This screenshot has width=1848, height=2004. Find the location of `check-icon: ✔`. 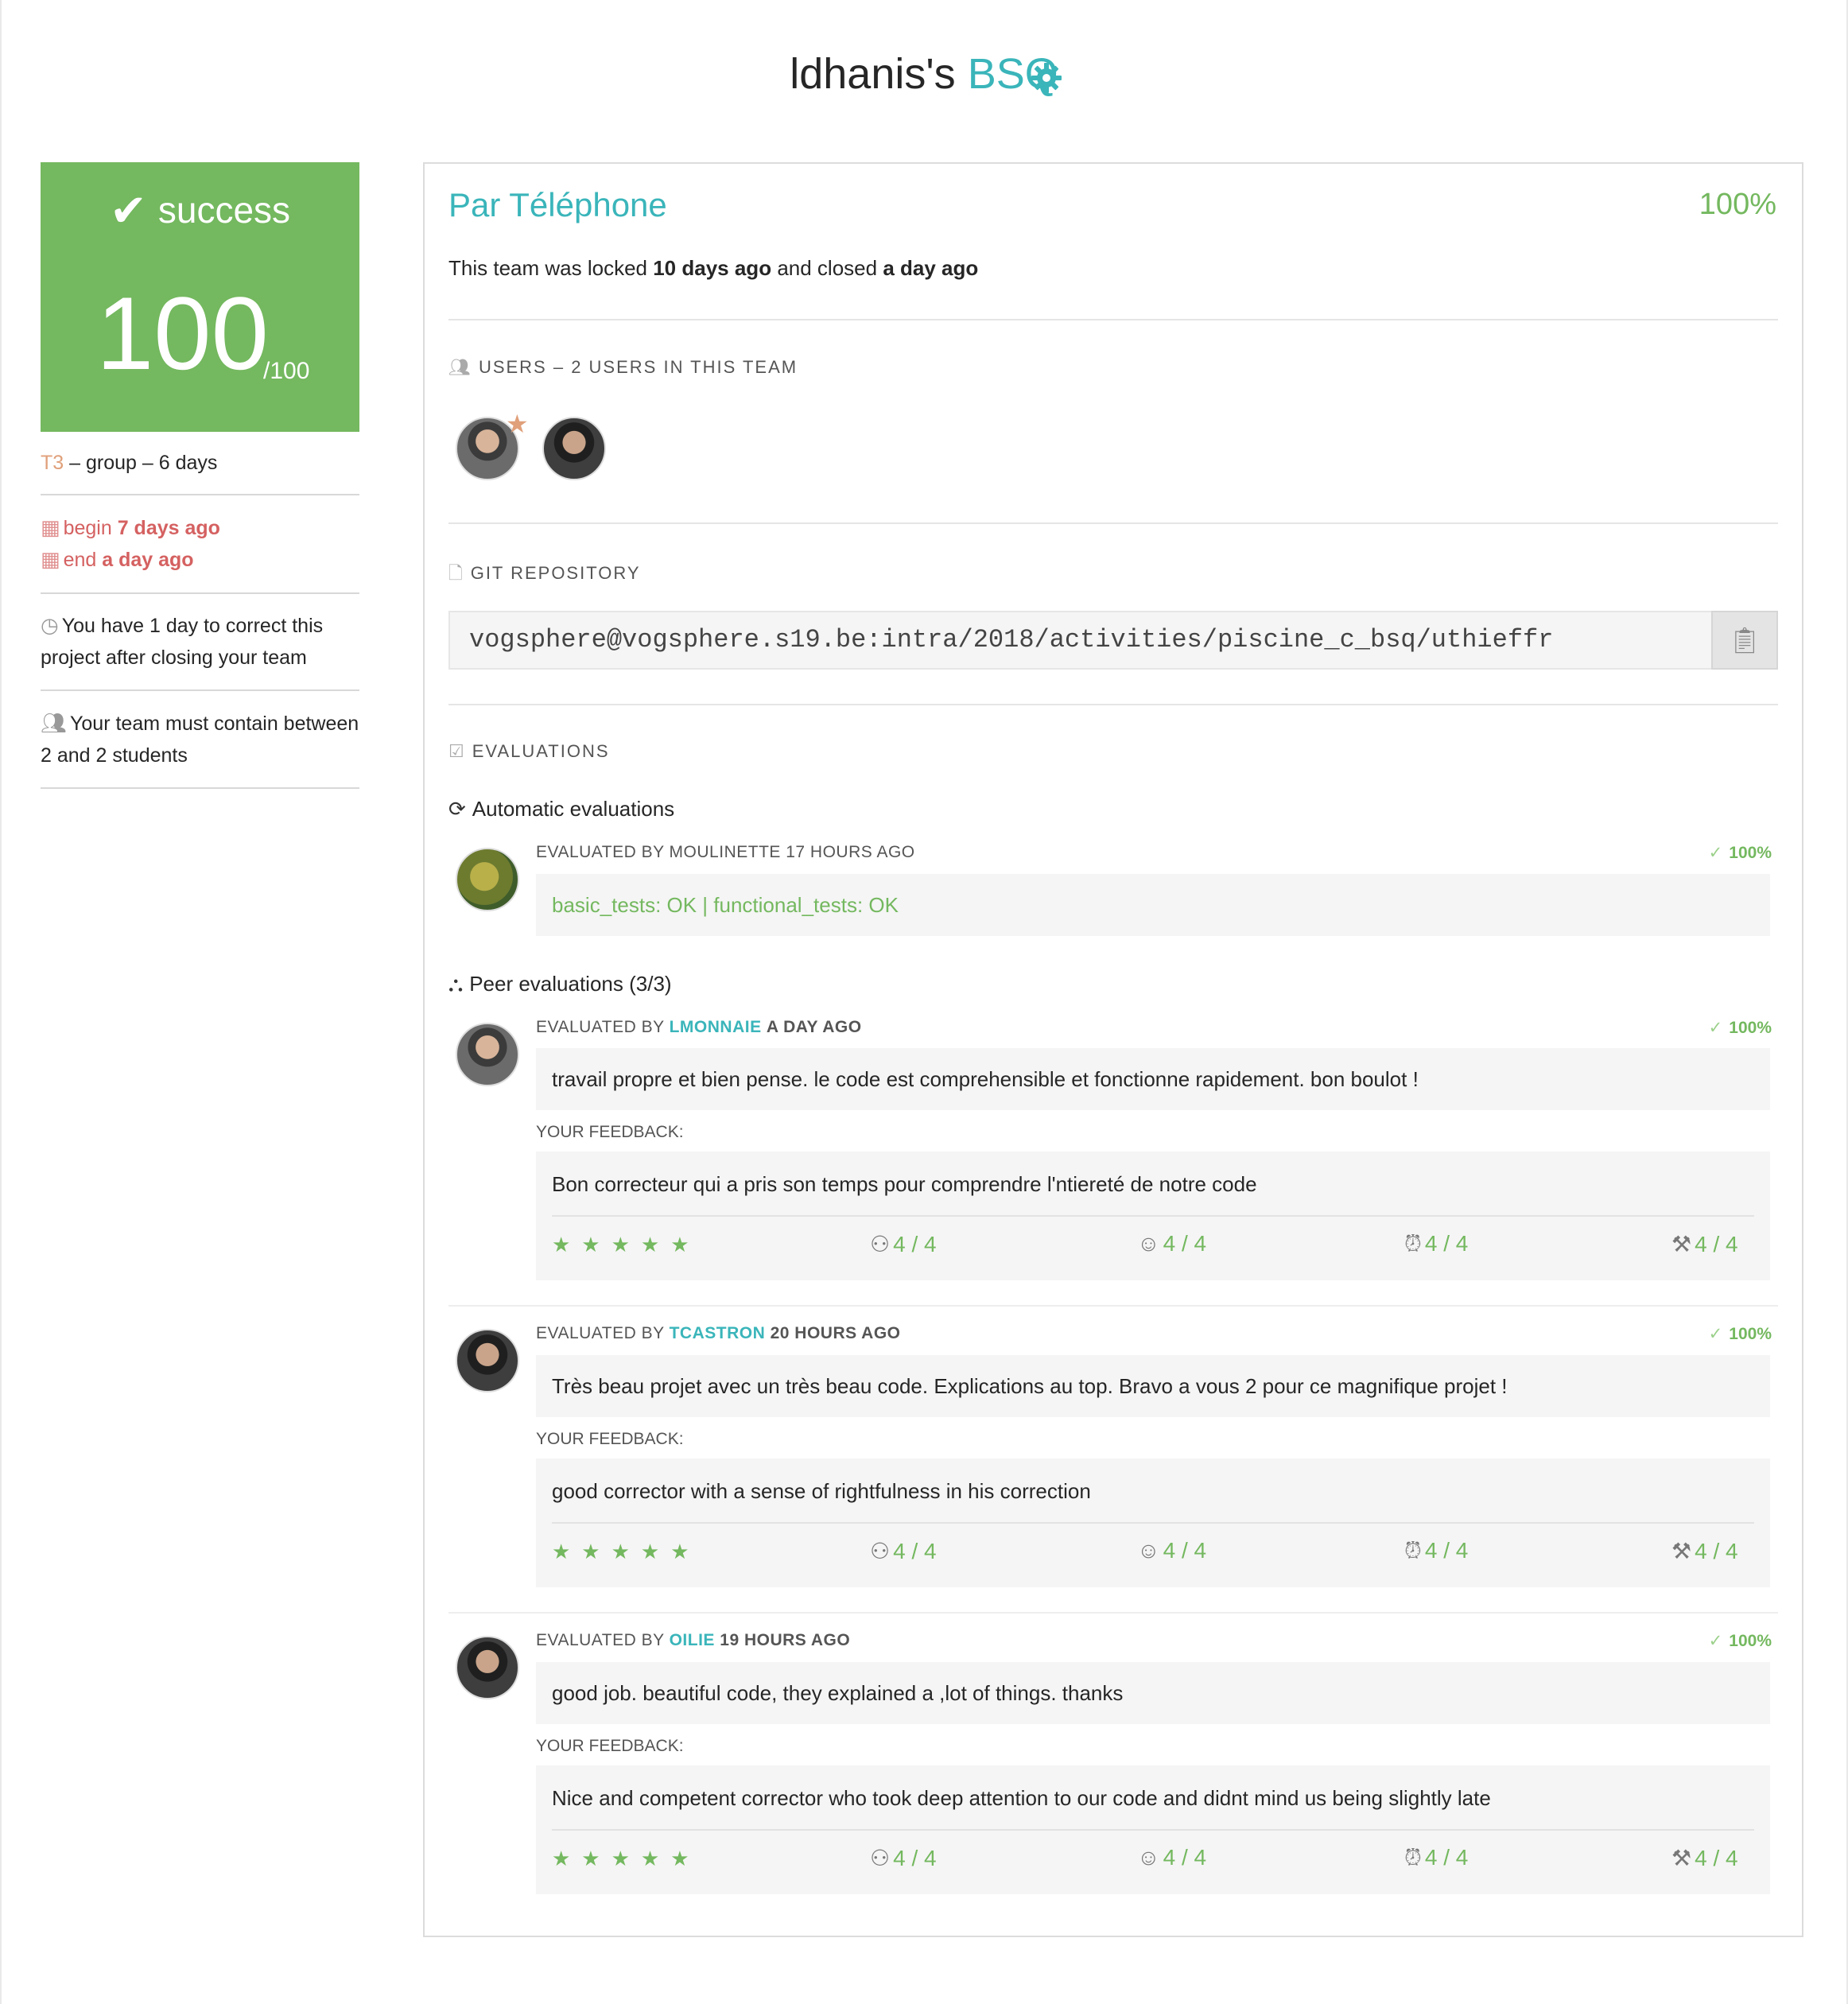

check-icon: ✔ is located at coordinates (128, 210).